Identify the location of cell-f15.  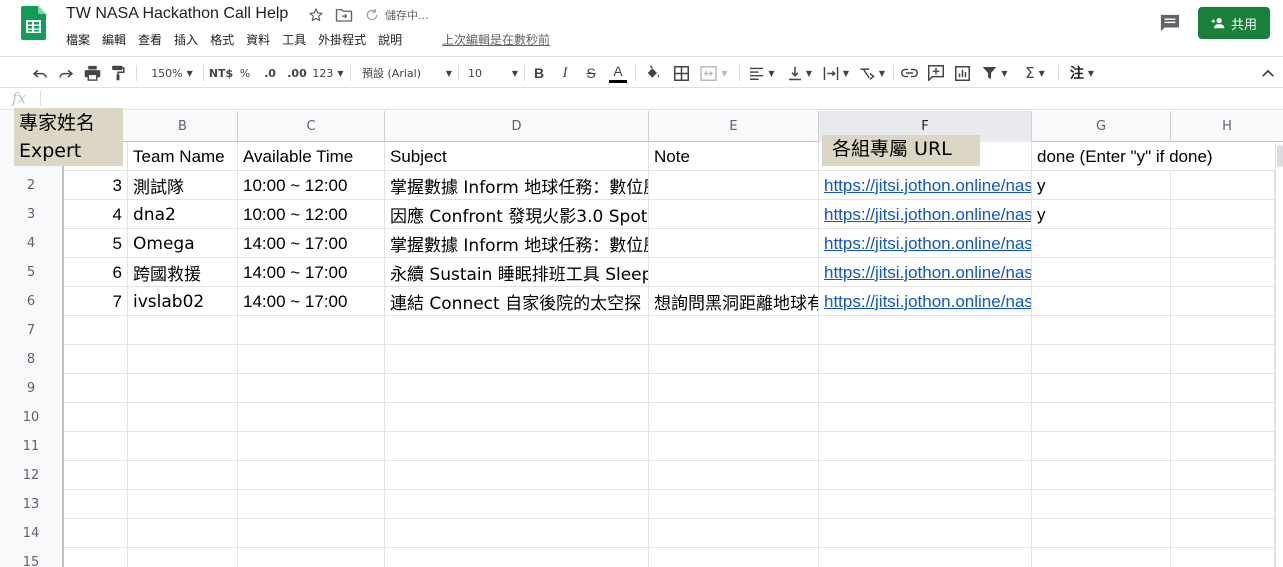
(925, 557).